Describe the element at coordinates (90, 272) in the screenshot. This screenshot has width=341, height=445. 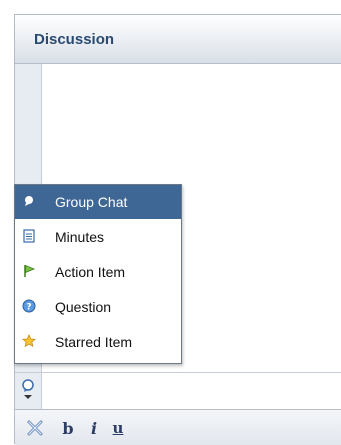
I see `menu-item-label: Action Item` at that location.